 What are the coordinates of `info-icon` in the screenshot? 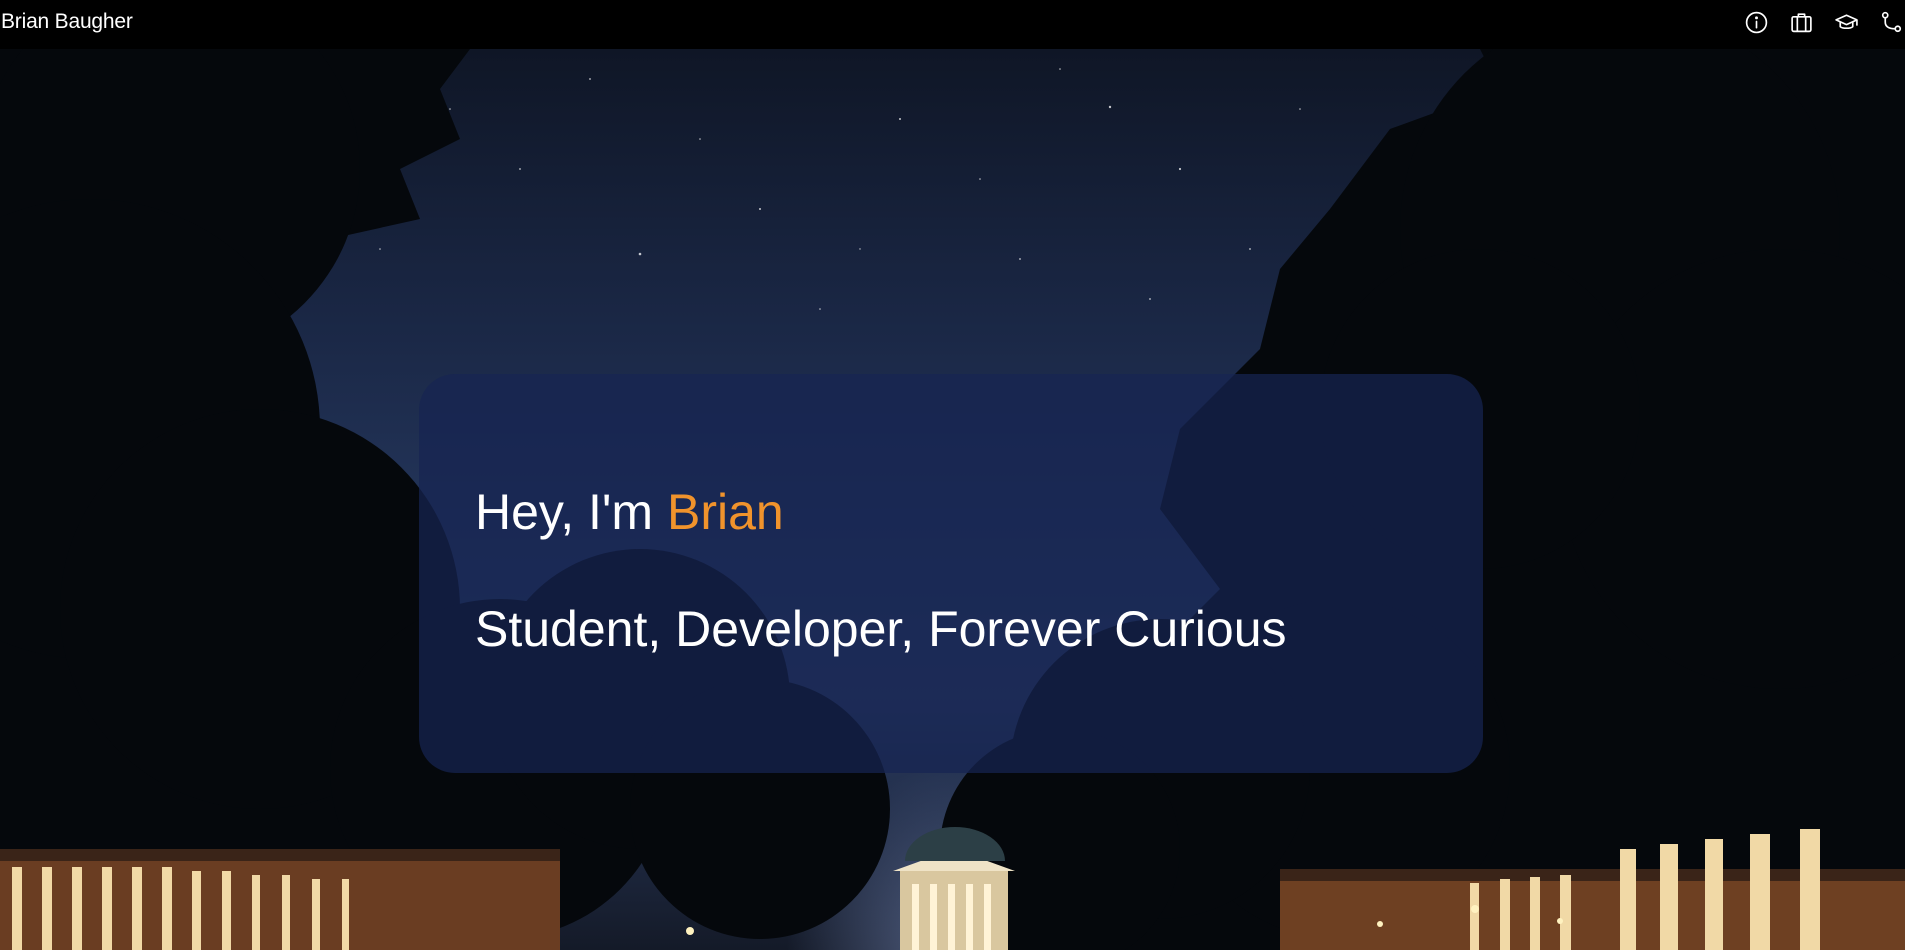 It's located at (1756, 22).